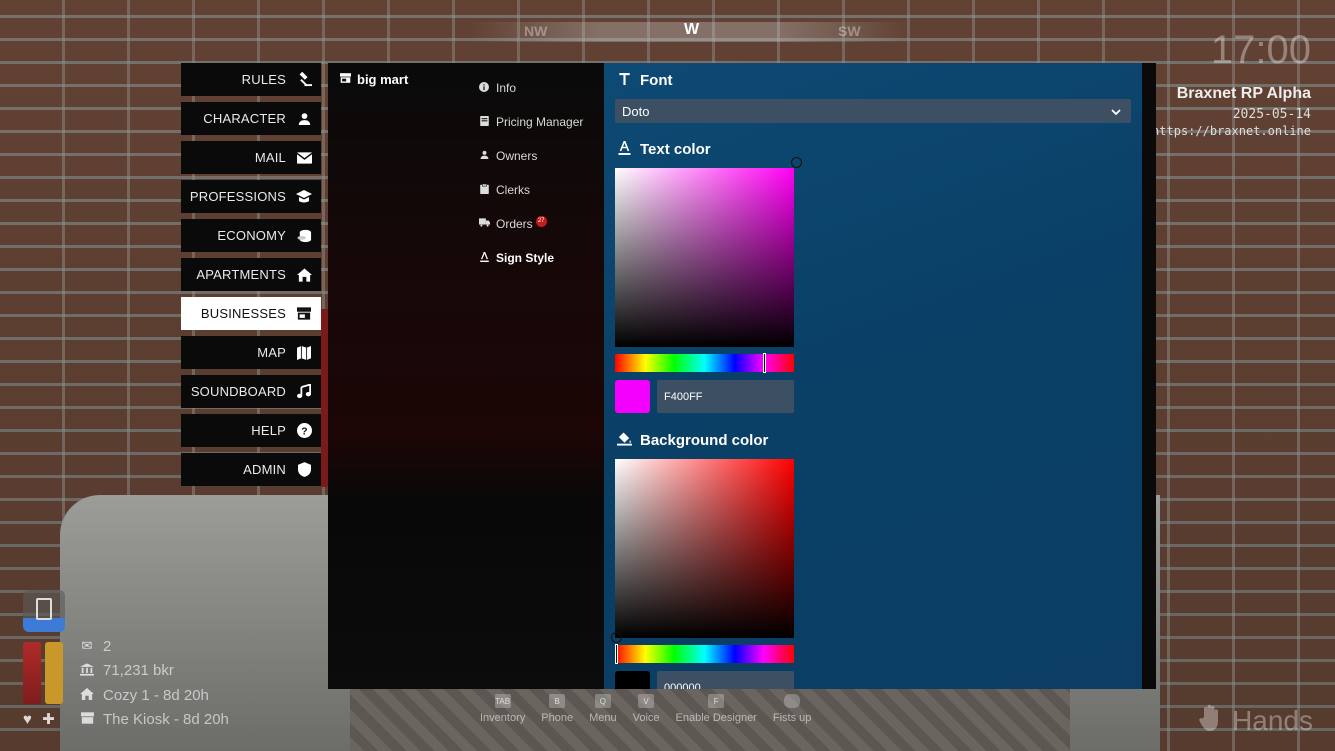 The image size is (1335, 751). What do you see at coordinates (48, 719) in the screenshot?
I see `stamina-icon: ✚` at bounding box center [48, 719].